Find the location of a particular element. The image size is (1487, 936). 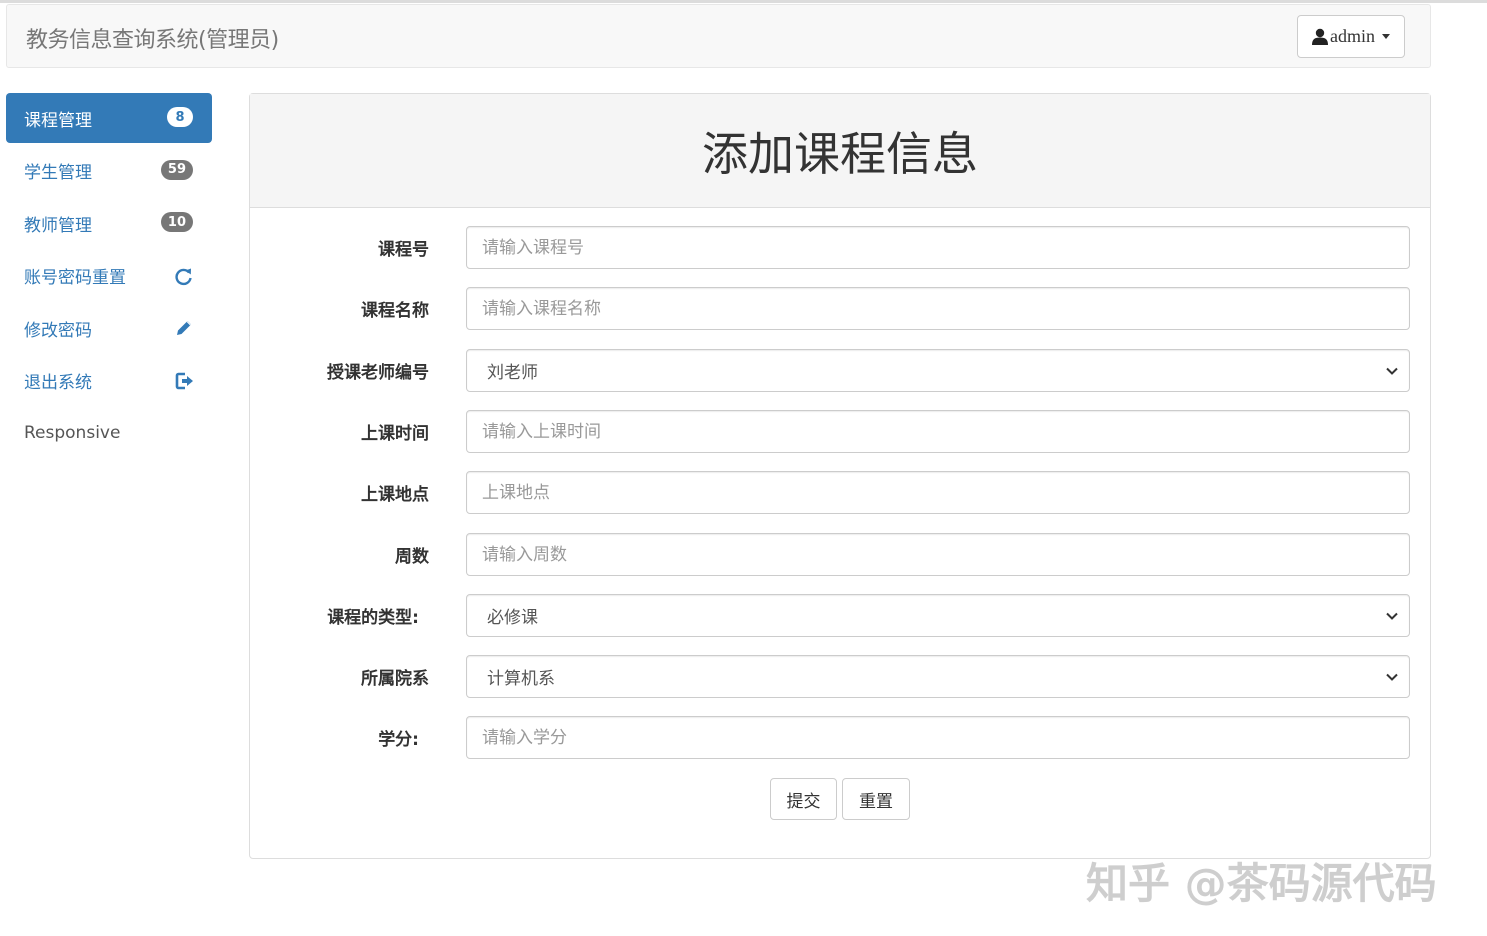

weeks-input is located at coordinates (938, 554).